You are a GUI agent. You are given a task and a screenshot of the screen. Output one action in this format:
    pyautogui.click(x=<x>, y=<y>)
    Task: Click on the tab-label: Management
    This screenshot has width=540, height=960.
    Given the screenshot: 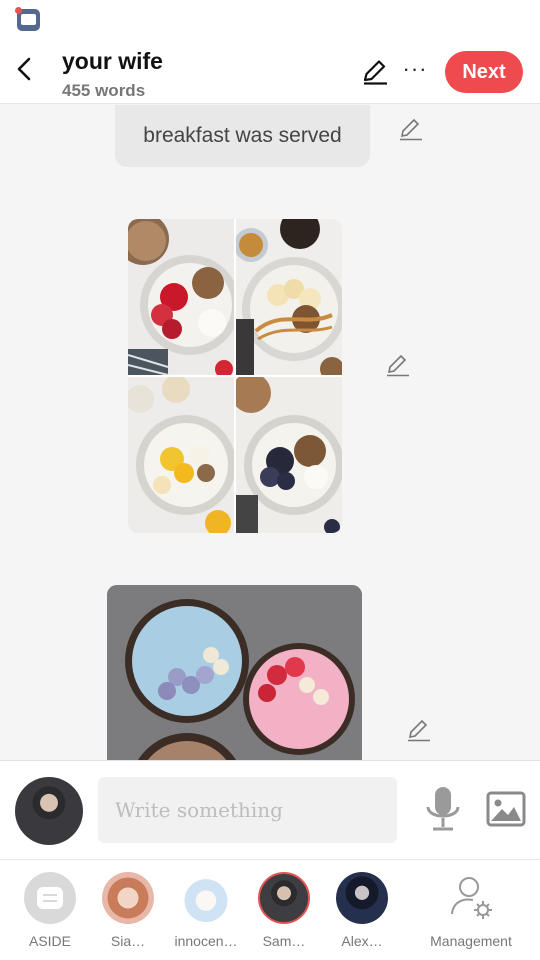 What is the action you would take?
    pyautogui.click(x=471, y=941)
    